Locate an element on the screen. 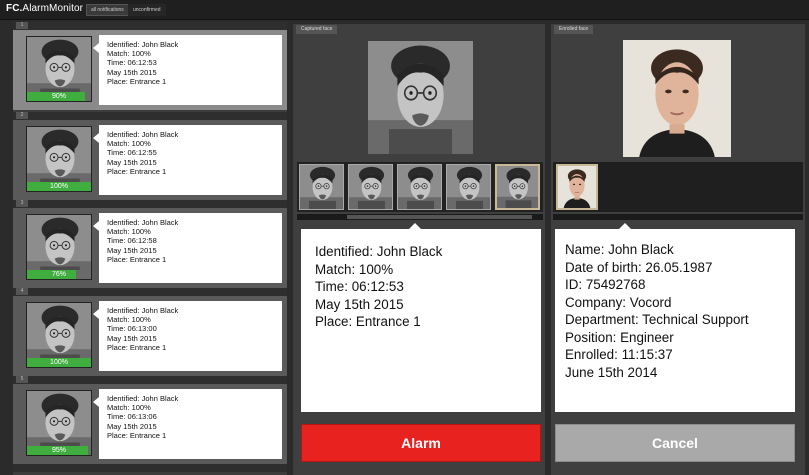 The height and width of the screenshot is (475, 809). match-bar: 76% is located at coordinates (59, 274).